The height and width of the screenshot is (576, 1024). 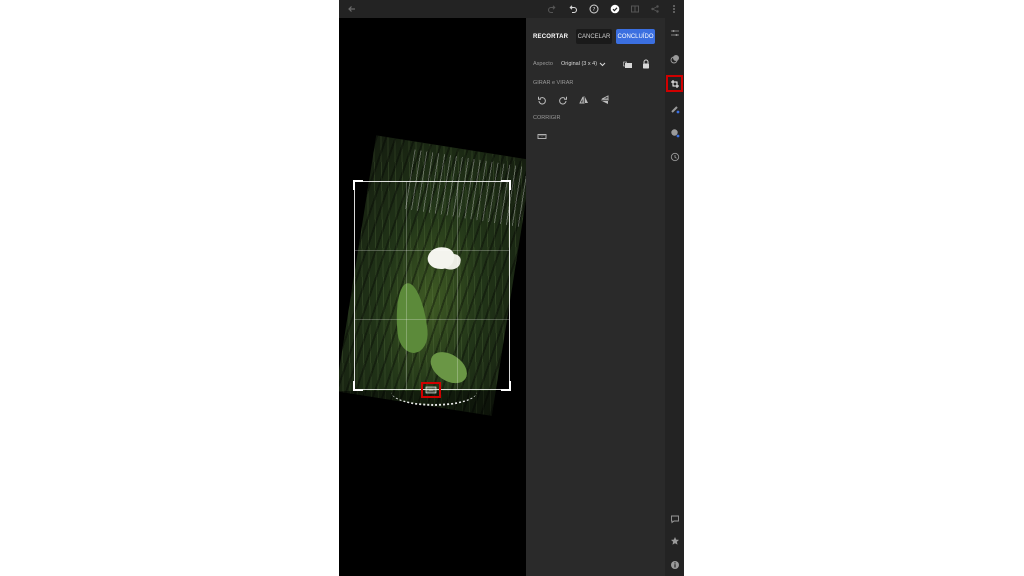 I want to click on redo-icon, so click(x=552, y=9).